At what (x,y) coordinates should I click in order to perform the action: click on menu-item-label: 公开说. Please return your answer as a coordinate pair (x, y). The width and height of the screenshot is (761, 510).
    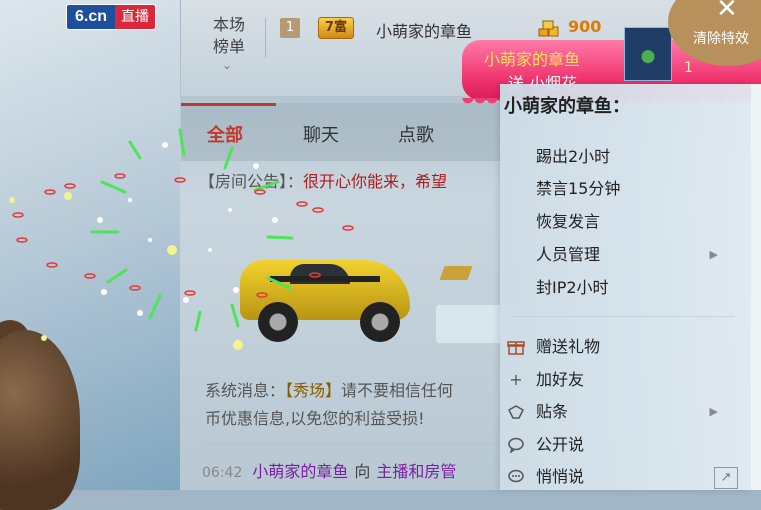
    Looking at the image, I should click on (560, 444).